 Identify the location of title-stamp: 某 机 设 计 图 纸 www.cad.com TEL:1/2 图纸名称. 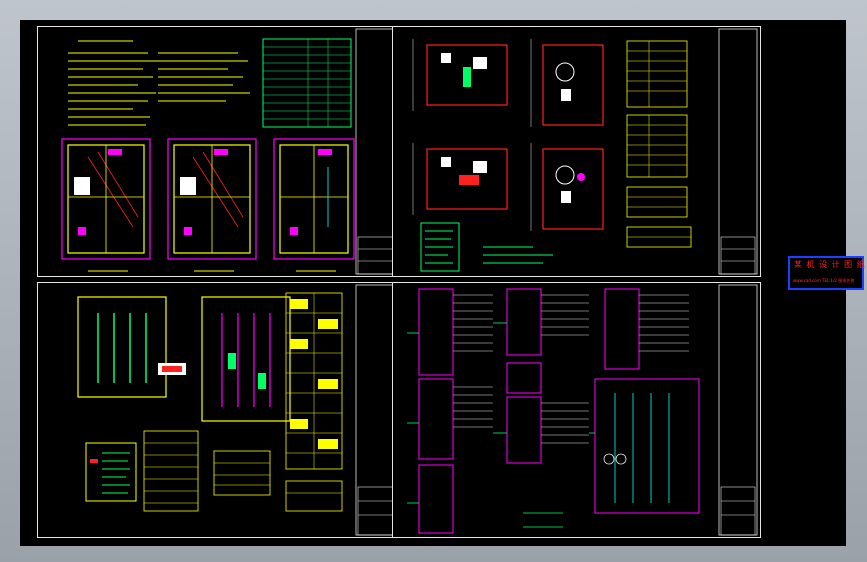
(827, 273).